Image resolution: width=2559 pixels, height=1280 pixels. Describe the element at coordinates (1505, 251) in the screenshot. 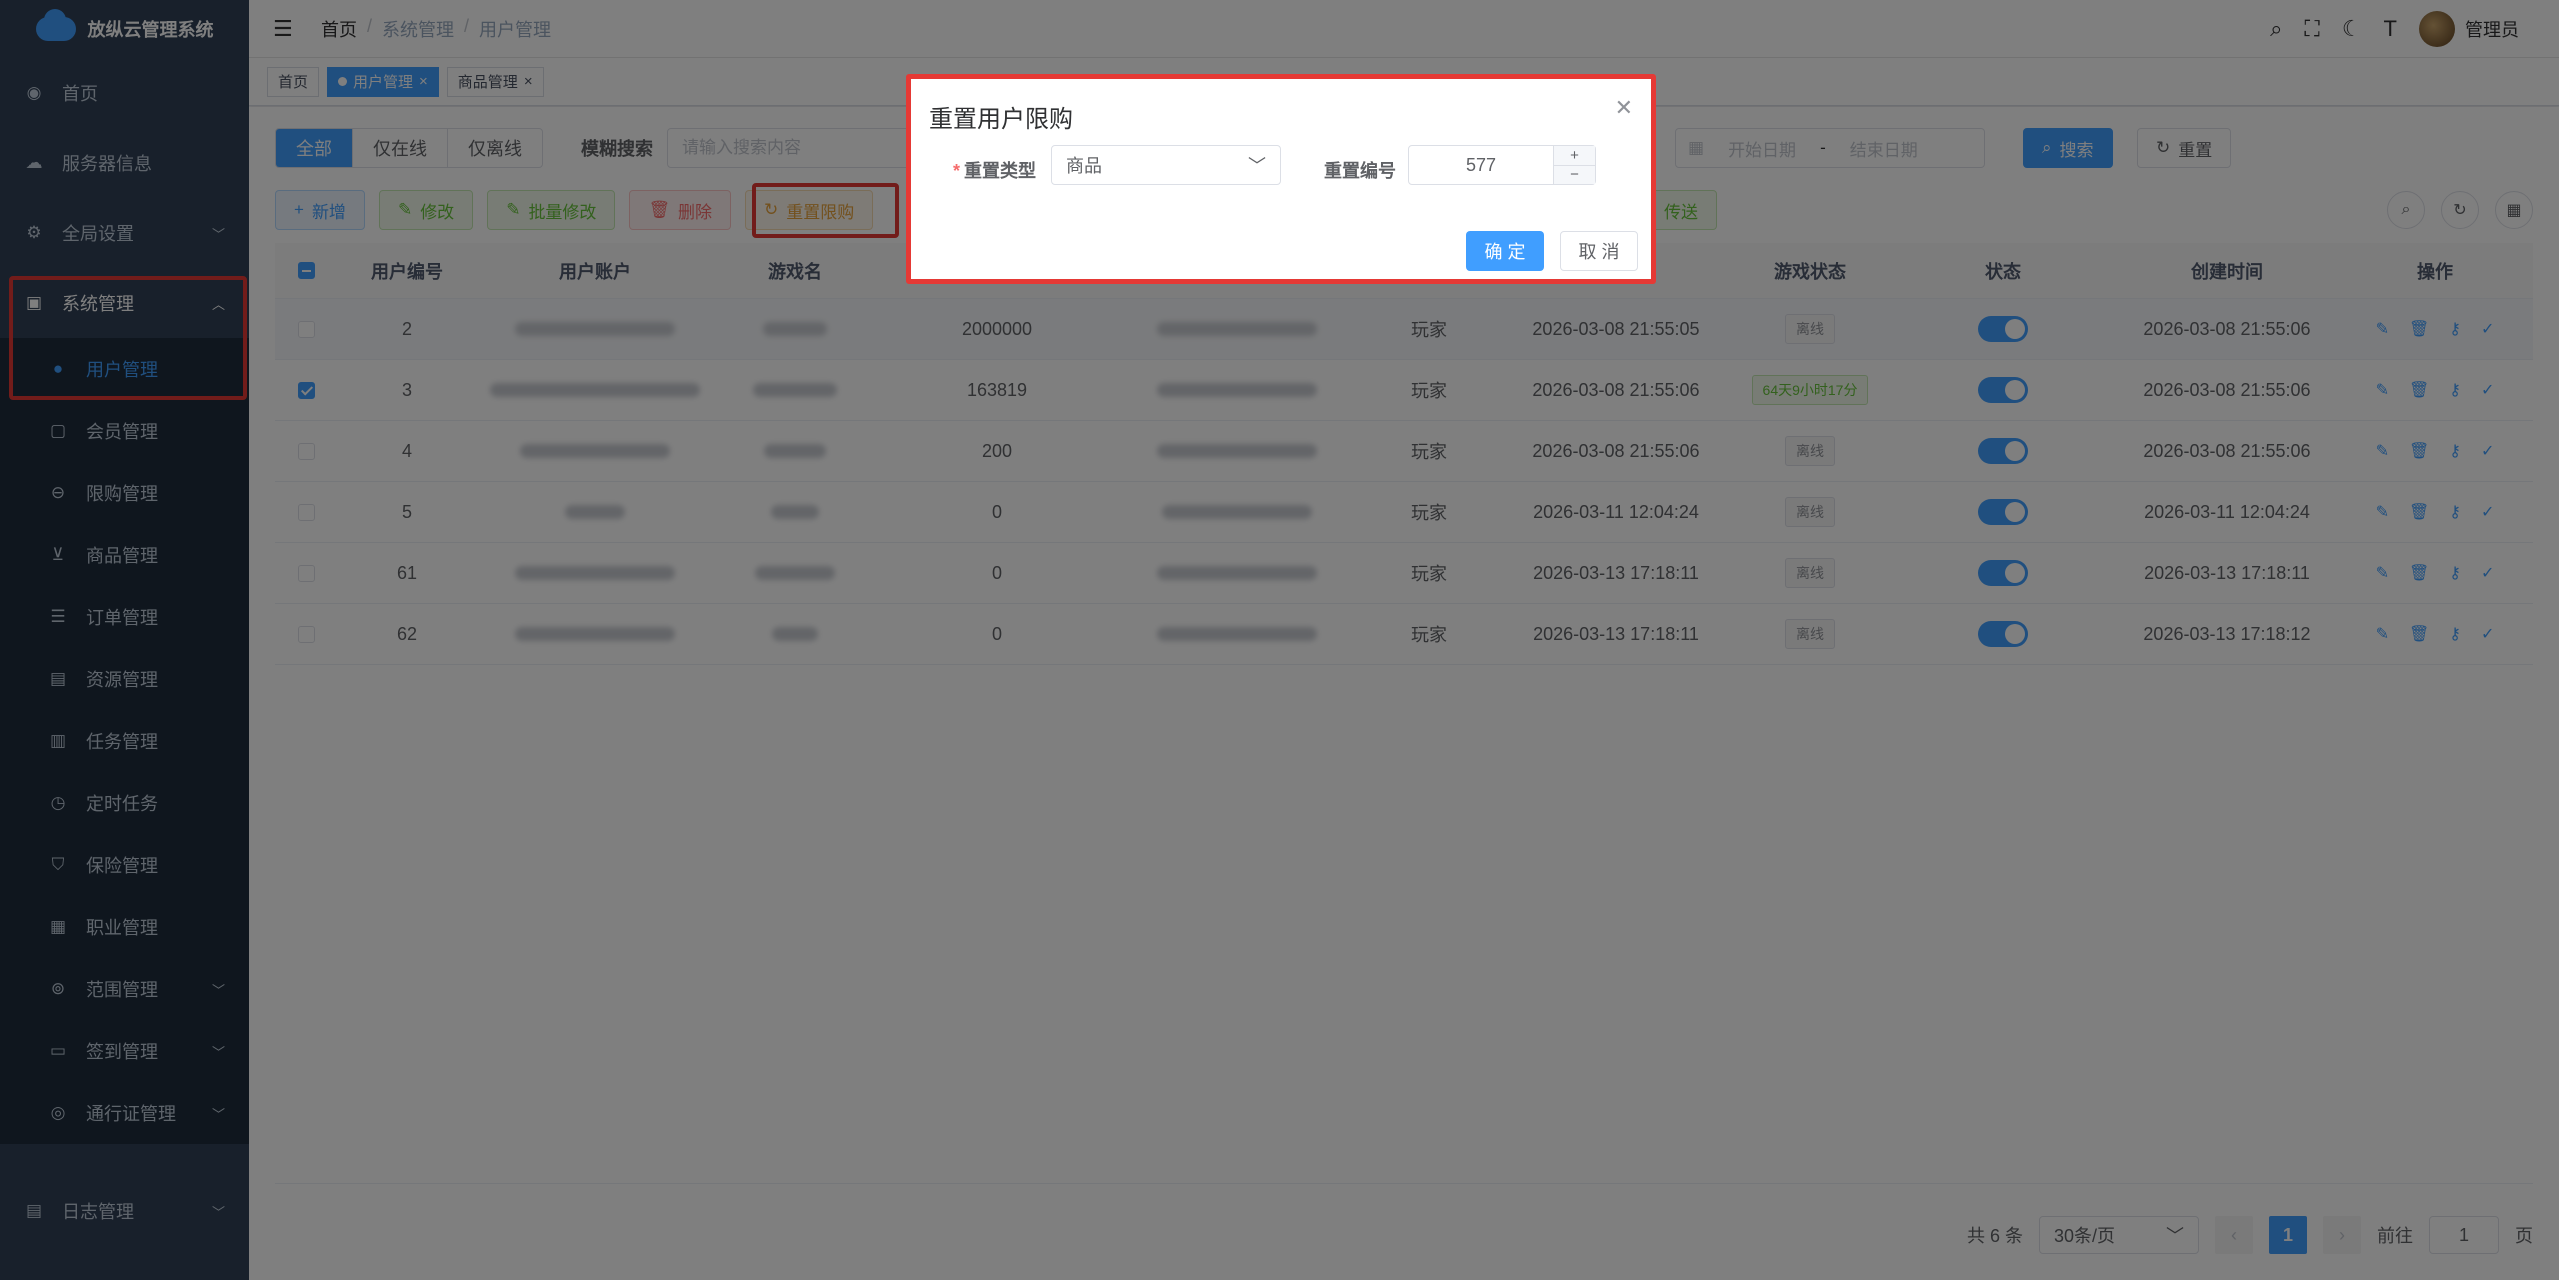

I see `confirm-button: 确 定` at that location.